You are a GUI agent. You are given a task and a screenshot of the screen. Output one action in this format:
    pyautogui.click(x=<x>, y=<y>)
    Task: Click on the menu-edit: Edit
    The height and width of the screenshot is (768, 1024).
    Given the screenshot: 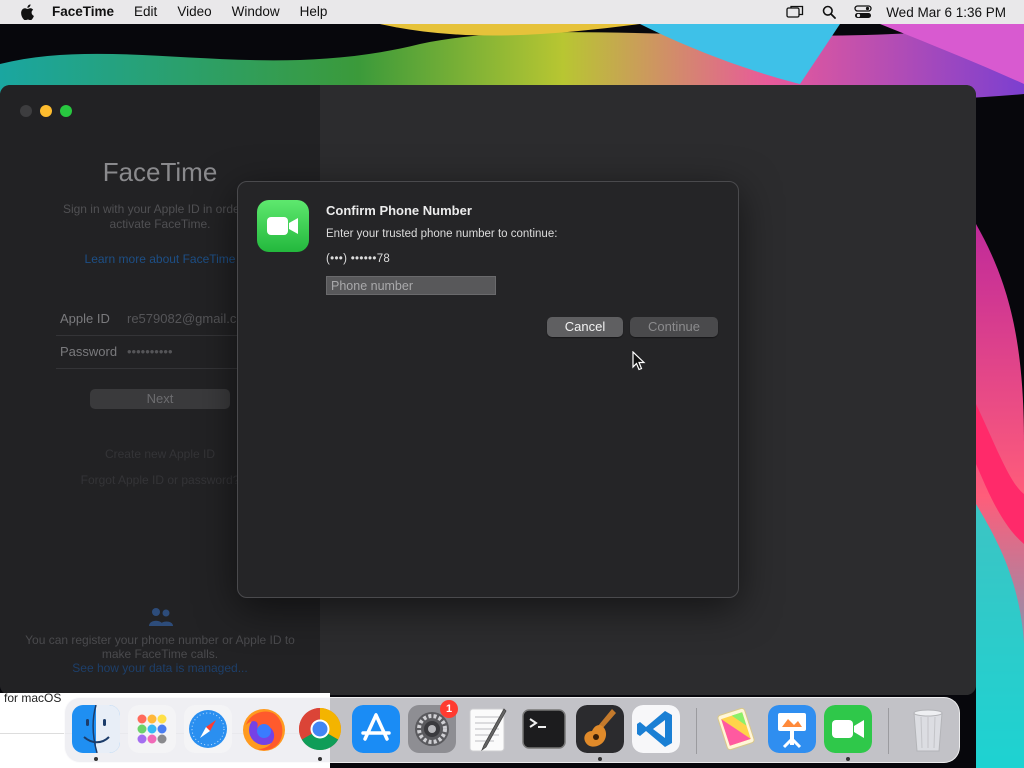 What is the action you would take?
    pyautogui.click(x=145, y=12)
    